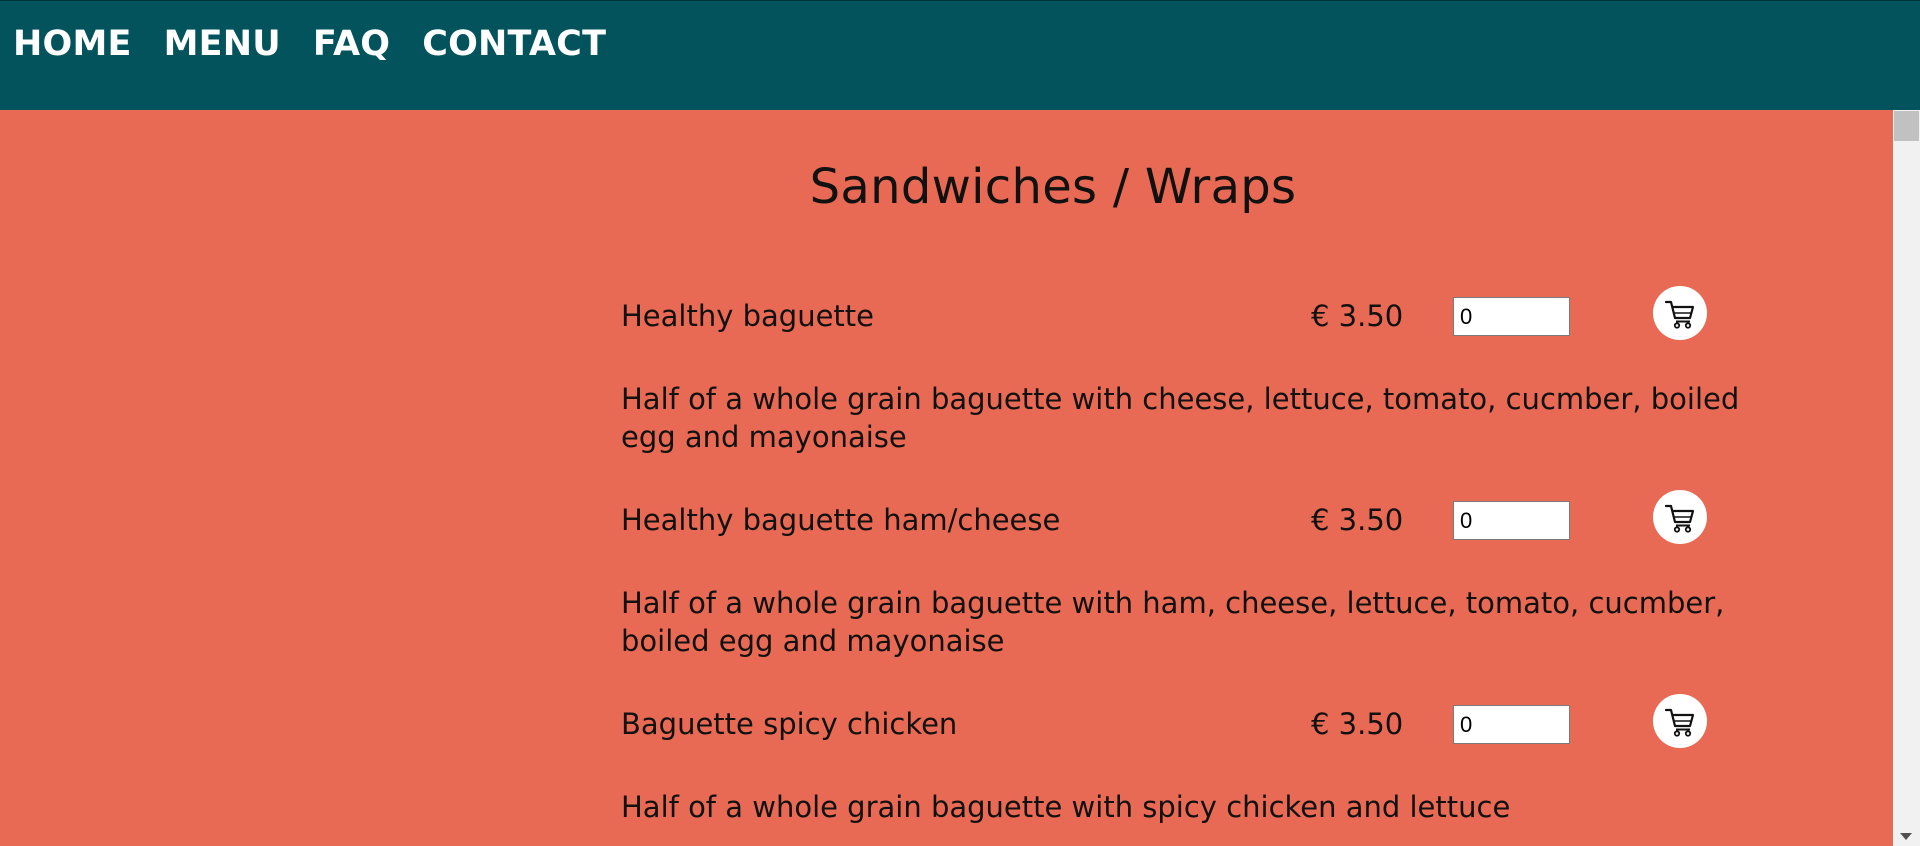 The image size is (1920, 846). Describe the element at coordinates (1906, 836) in the screenshot. I see `scroll-down-arrow-icon` at that location.